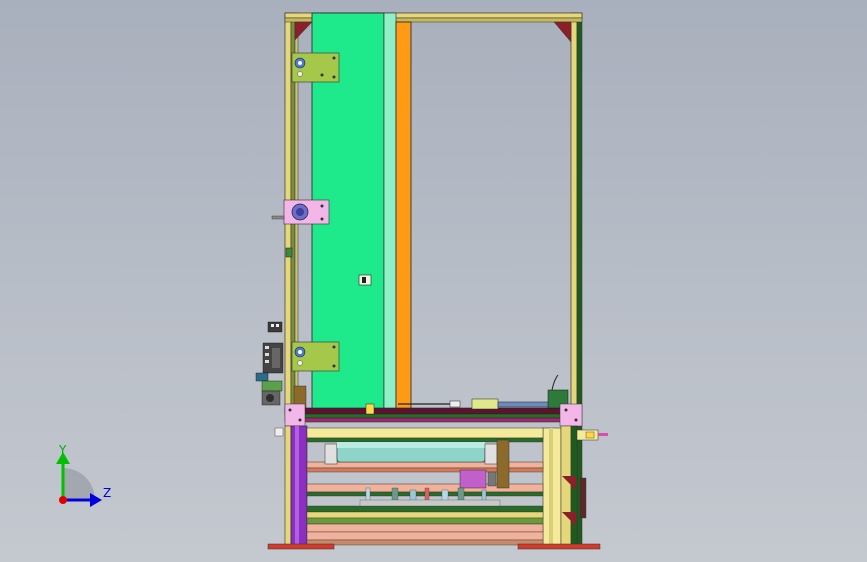 The width and height of the screenshot is (867, 562). I want to click on right-pink-bracket, so click(571, 415).